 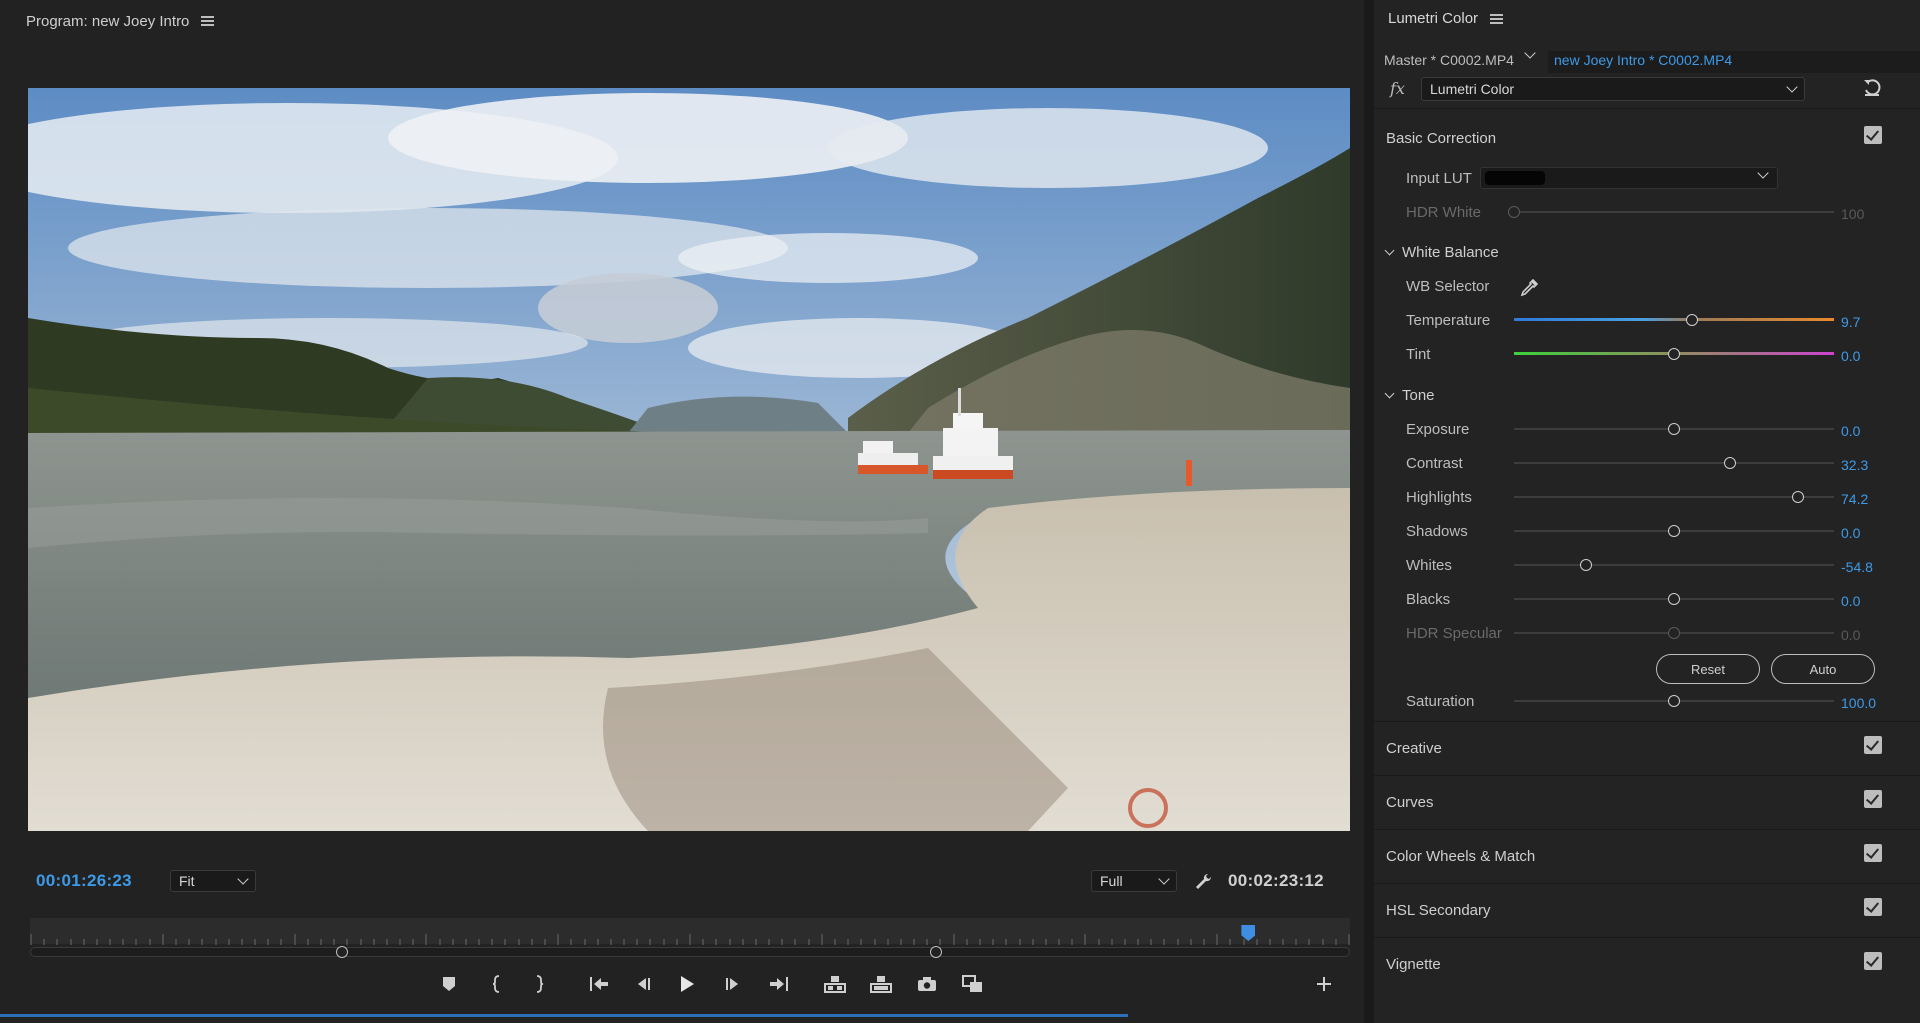 I want to click on master-clip-tab: Master * C0002.MP4, so click(x=1449, y=60).